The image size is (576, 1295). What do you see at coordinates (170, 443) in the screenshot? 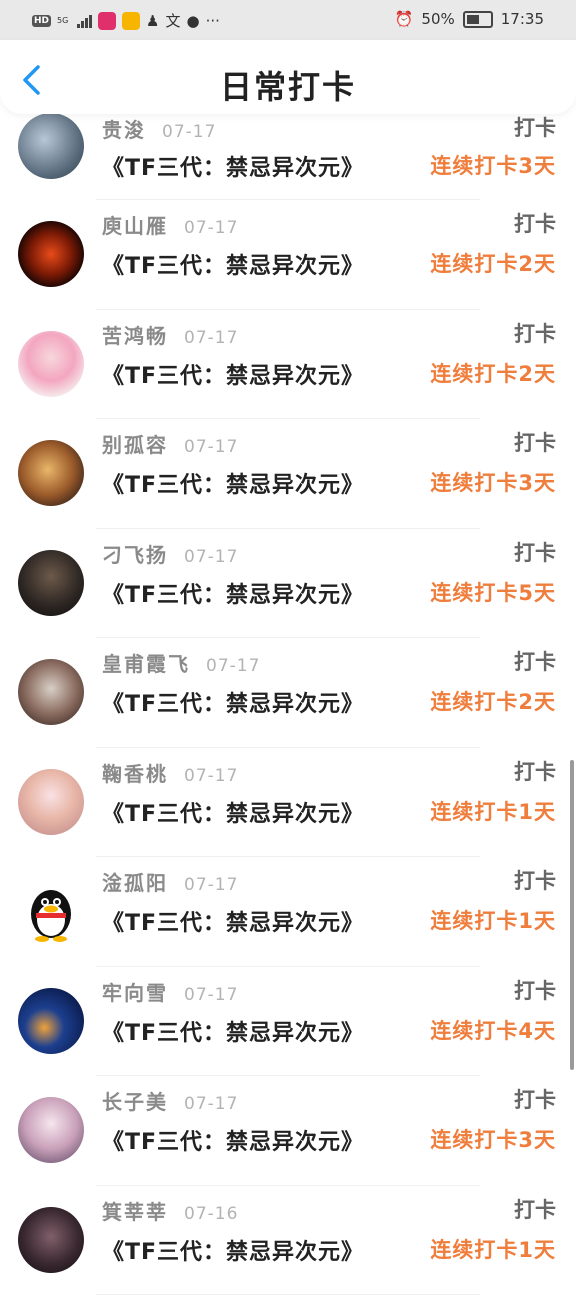
I see `name-line: 别孤容07-17` at bounding box center [170, 443].